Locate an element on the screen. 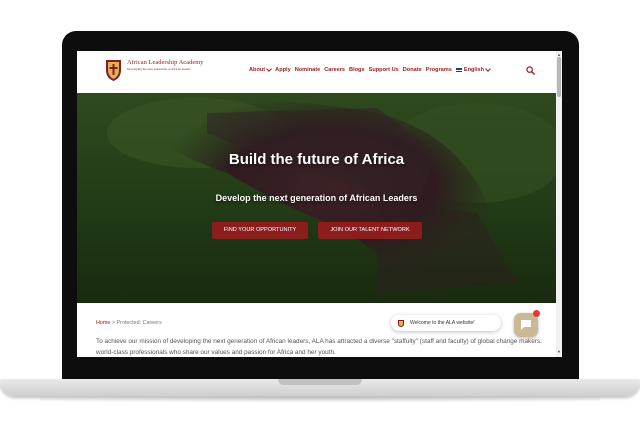  nav-label: Donate is located at coordinates (412, 70).